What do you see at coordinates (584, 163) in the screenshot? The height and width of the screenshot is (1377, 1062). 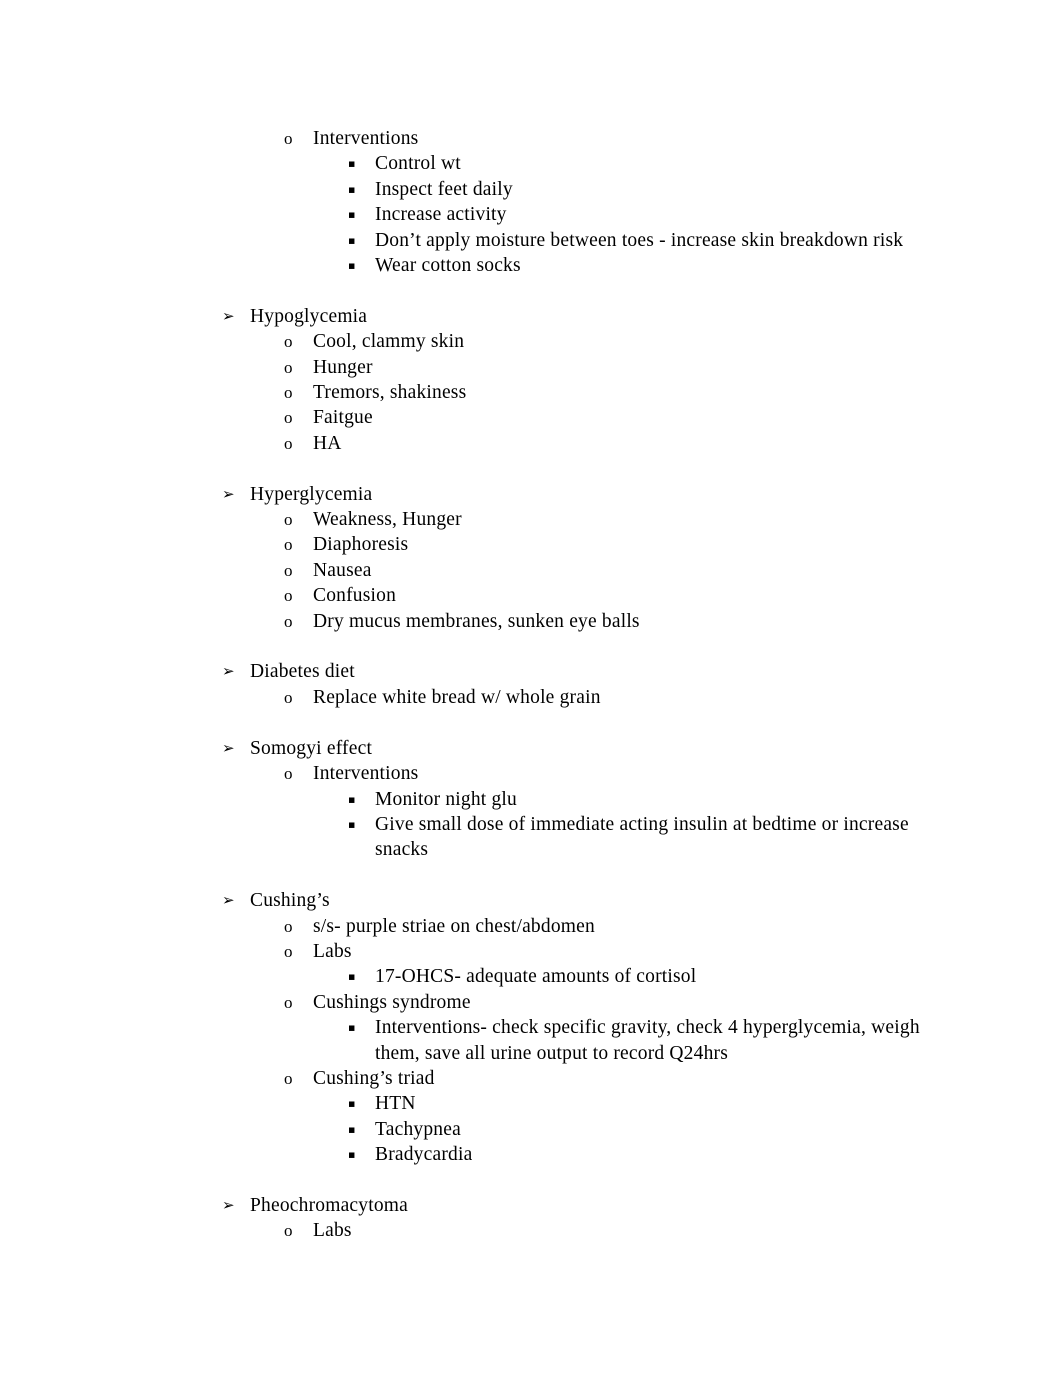 I see `outline-item-level-3: ▪ Control wt` at bounding box center [584, 163].